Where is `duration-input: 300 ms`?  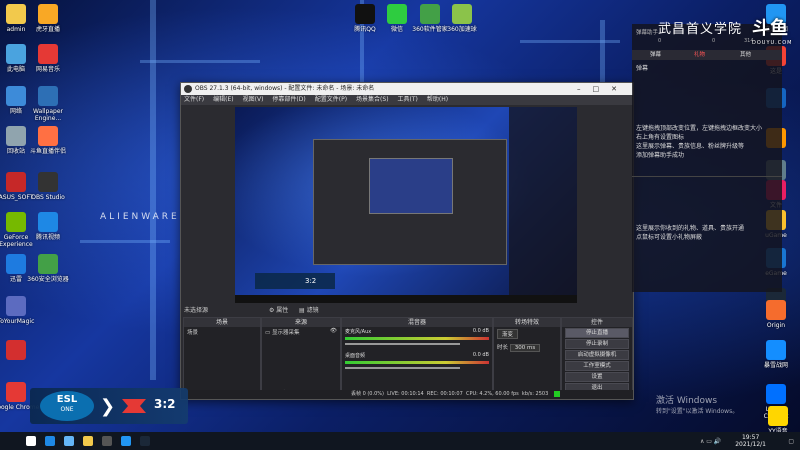
duration-input: 300 ms is located at coordinates (525, 348).